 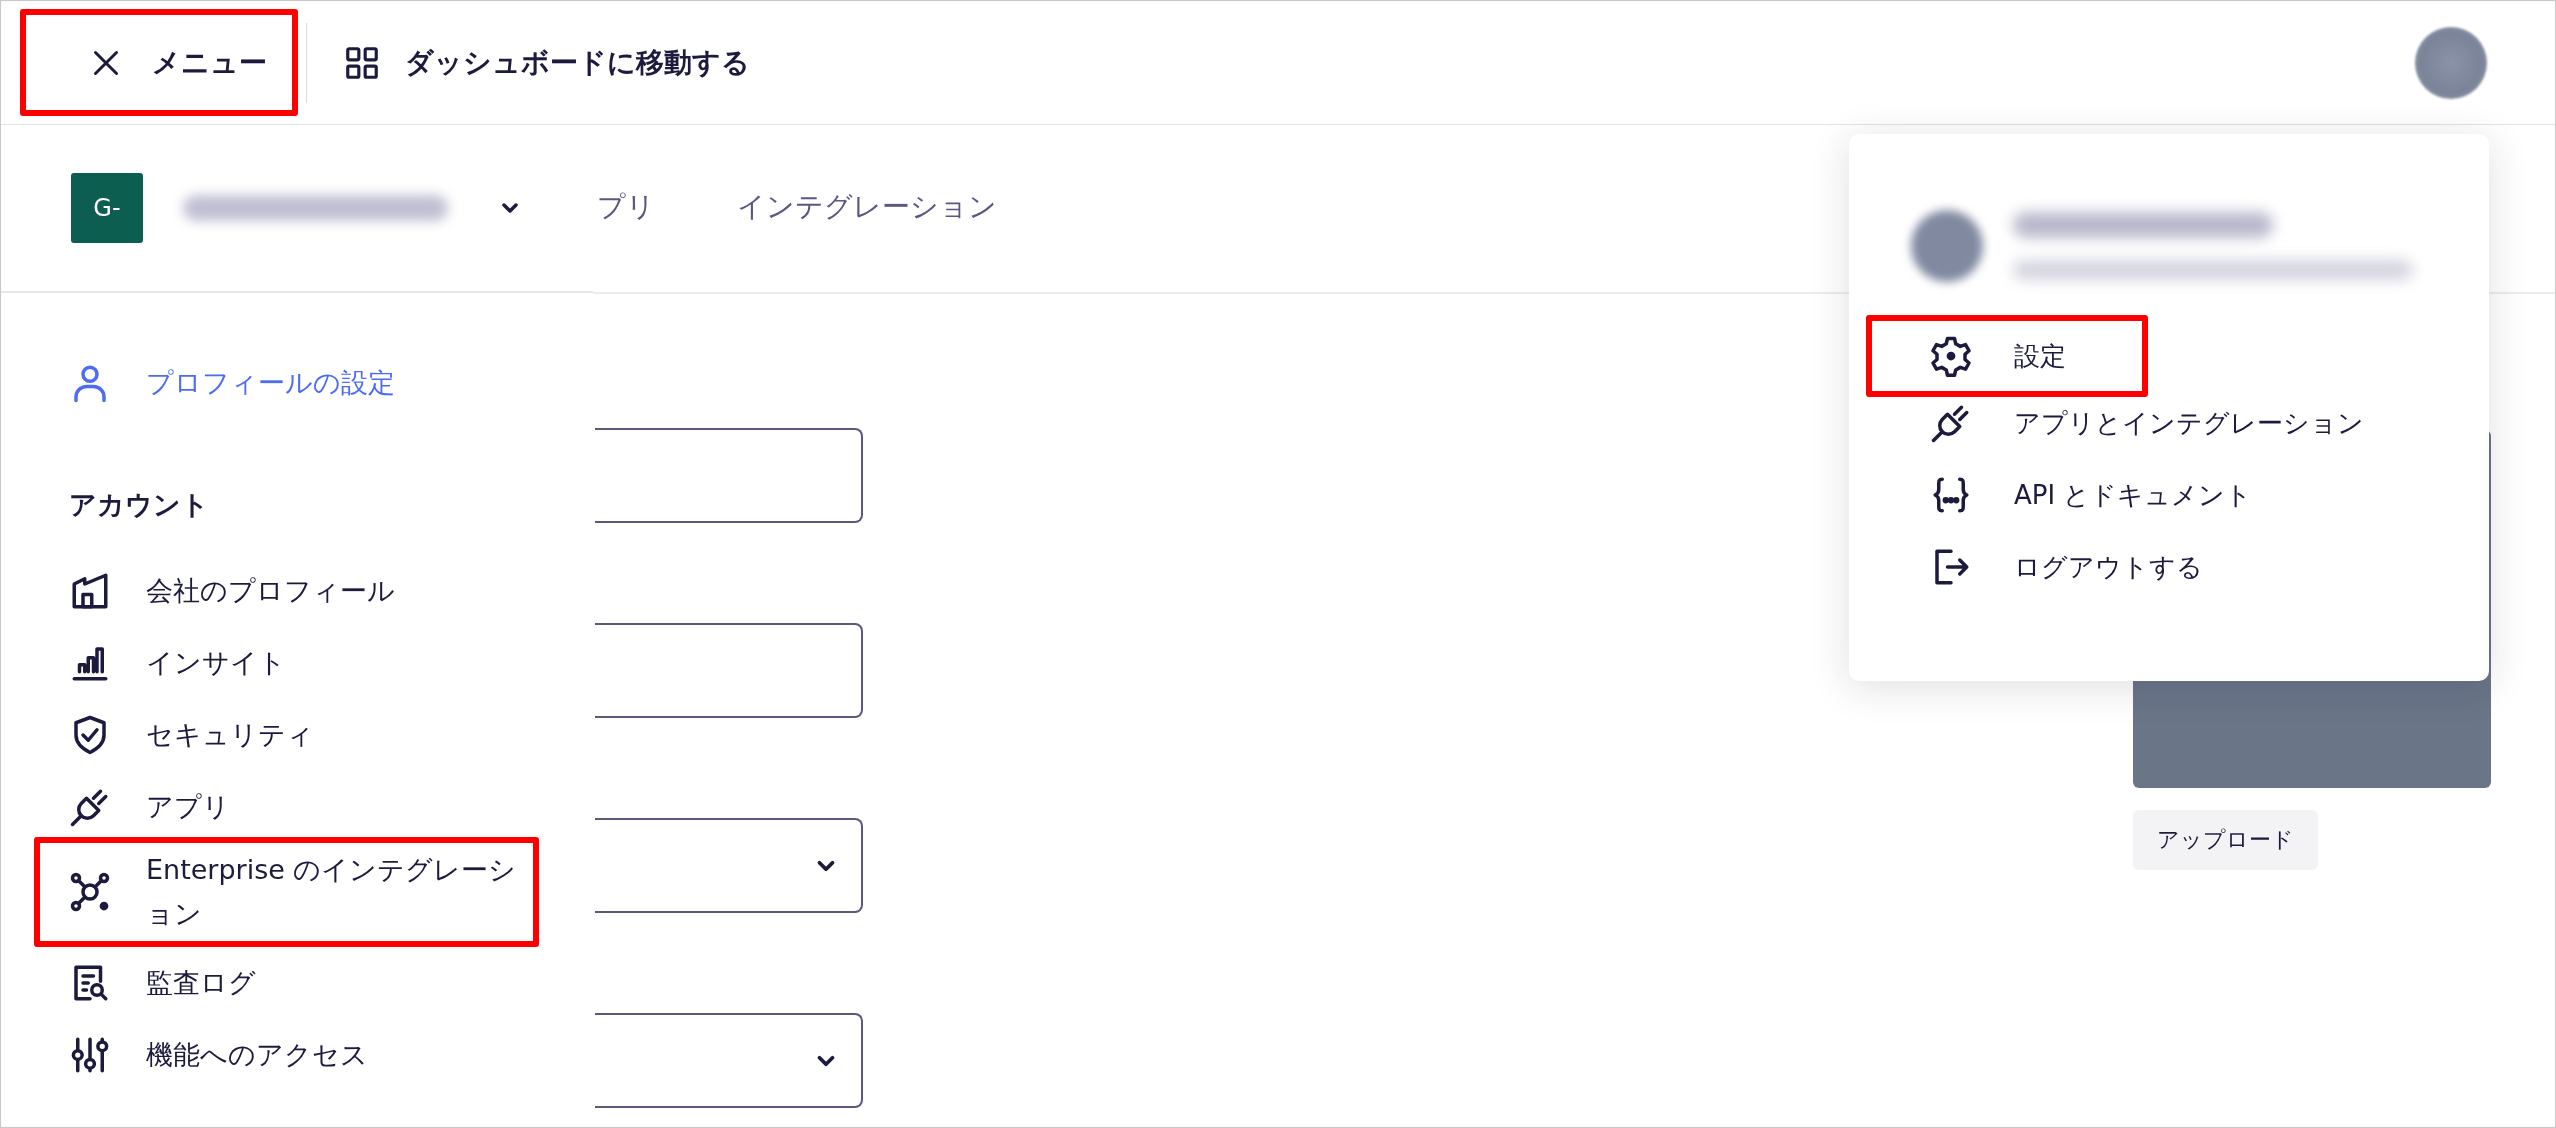 I want to click on menu-item: API とドキュメント, so click(x=2082, y=495).